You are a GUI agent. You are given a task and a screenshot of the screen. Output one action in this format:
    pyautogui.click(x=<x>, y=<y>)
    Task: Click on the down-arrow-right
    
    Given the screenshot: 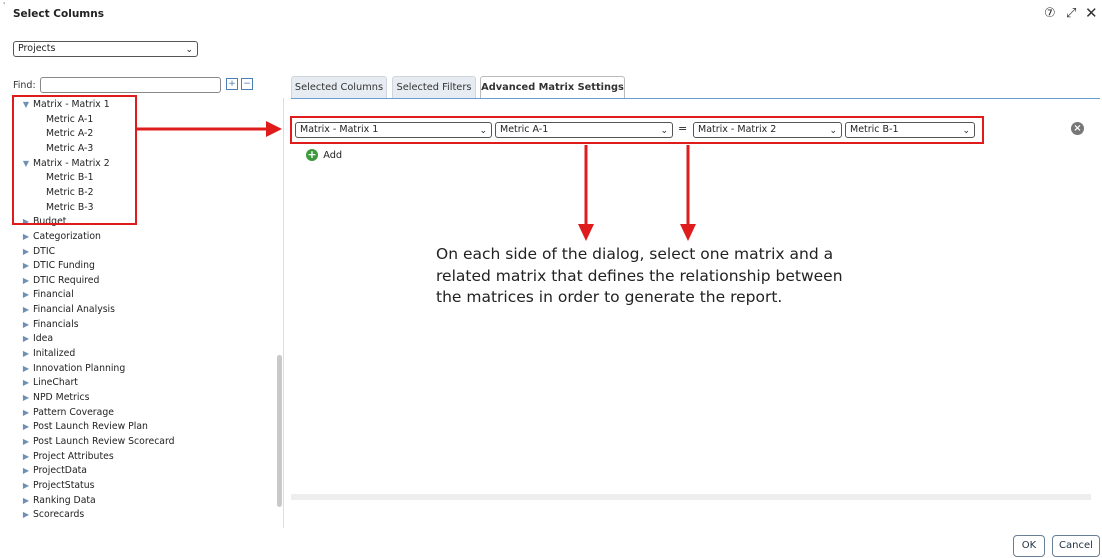 What is the action you would take?
    pyautogui.click(x=688, y=193)
    